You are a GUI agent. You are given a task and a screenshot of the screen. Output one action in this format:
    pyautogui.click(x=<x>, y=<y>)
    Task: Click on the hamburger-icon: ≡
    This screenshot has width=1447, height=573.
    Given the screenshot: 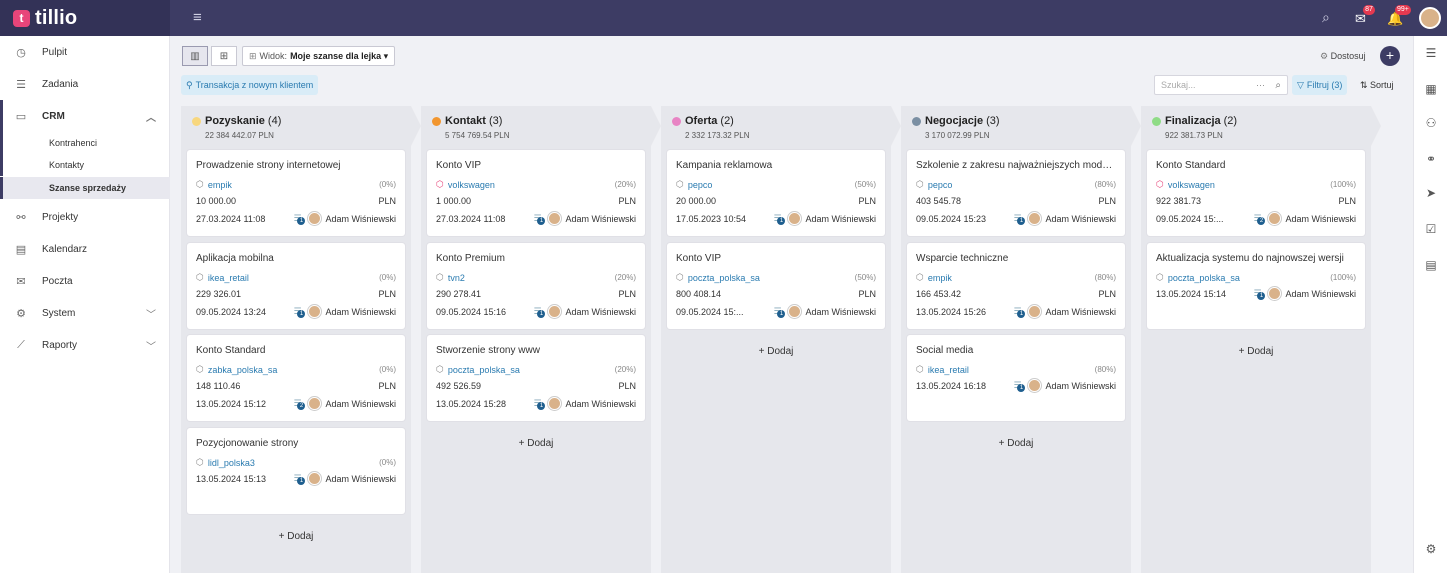 What is the action you would take?
    pyautogui.click(x=197, y=17)
    